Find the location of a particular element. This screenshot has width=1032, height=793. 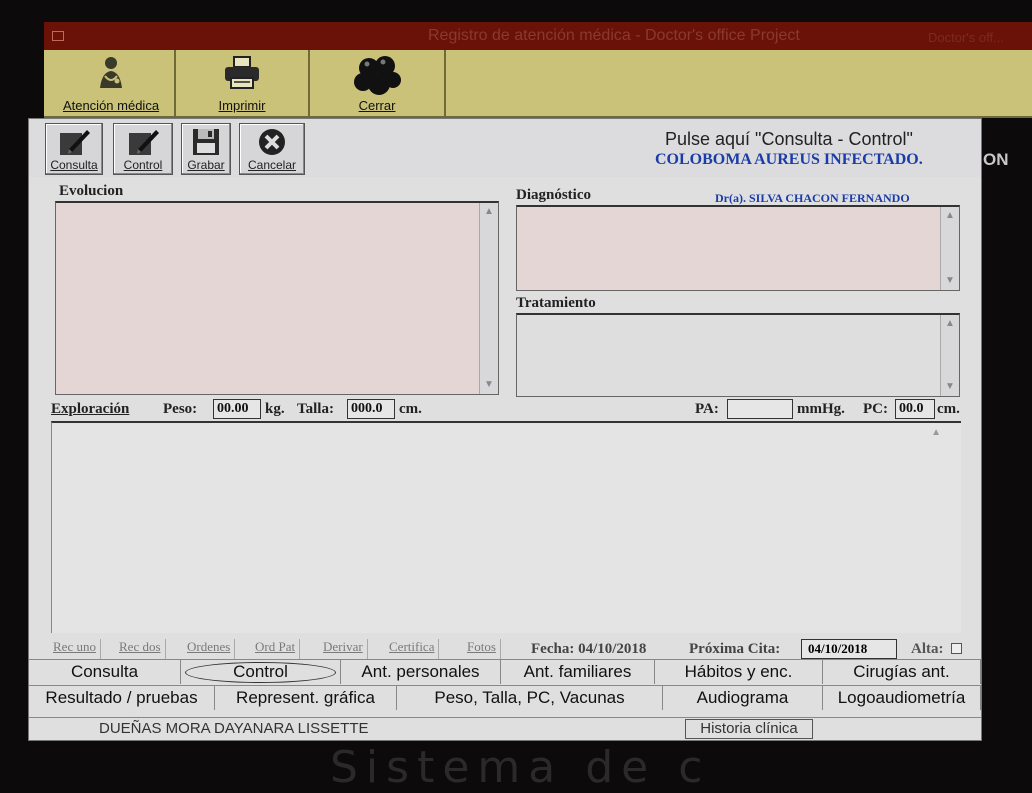

cancelar-label: Cancelar is located at coordinates (272, 165).